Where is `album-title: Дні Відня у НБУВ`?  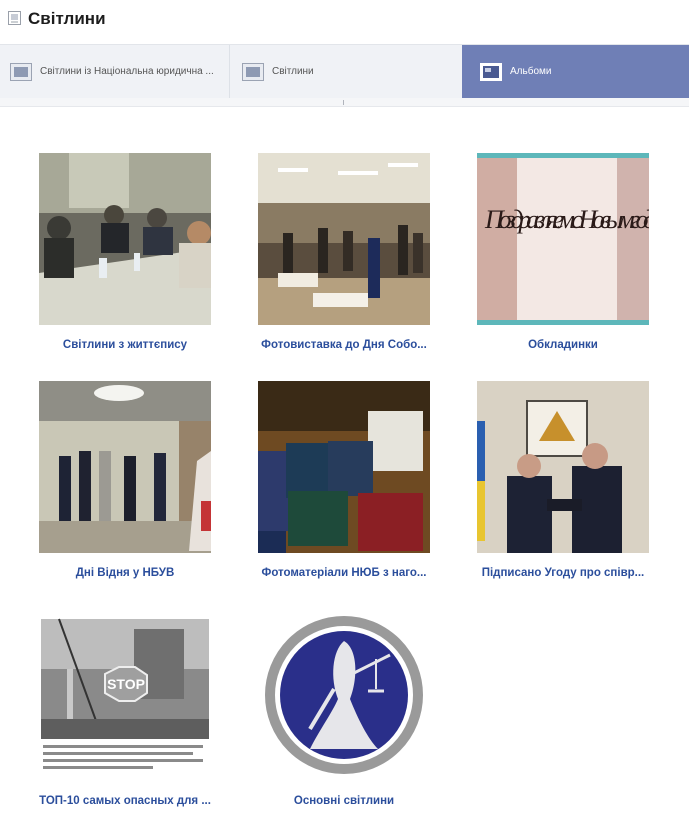
album-title: Дні Відня у НБУВ is located at coordinates (125, 573).